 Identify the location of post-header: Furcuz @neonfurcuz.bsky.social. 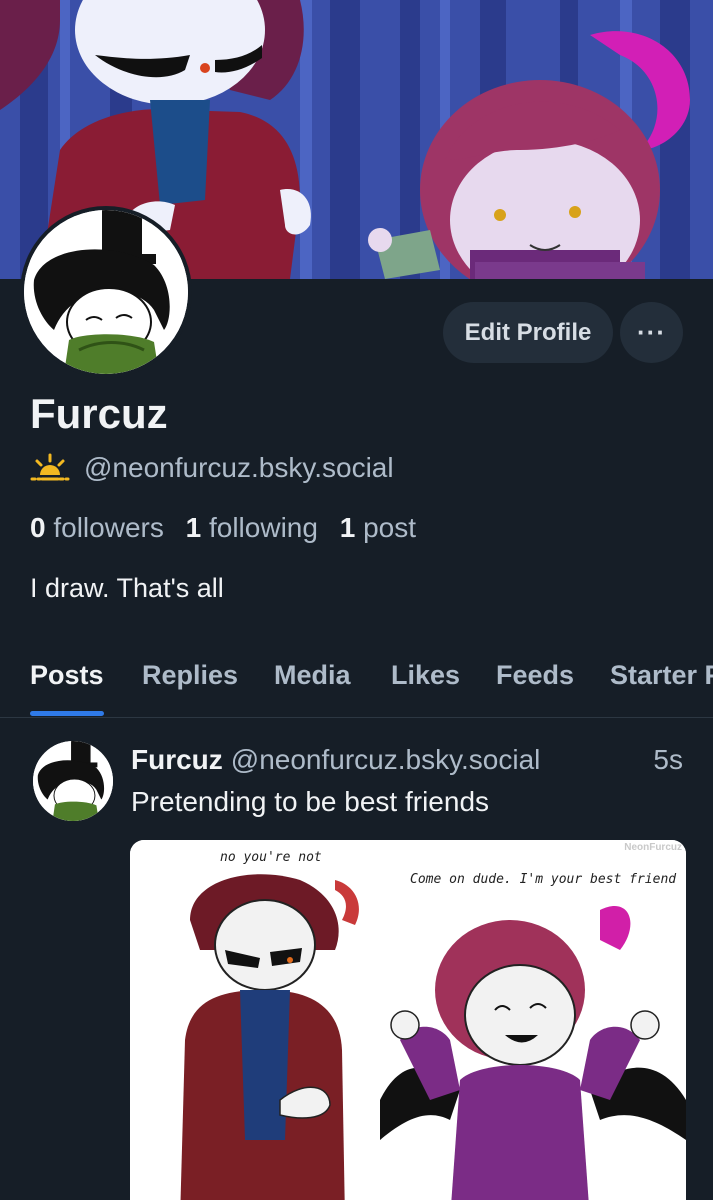
(335, 760).